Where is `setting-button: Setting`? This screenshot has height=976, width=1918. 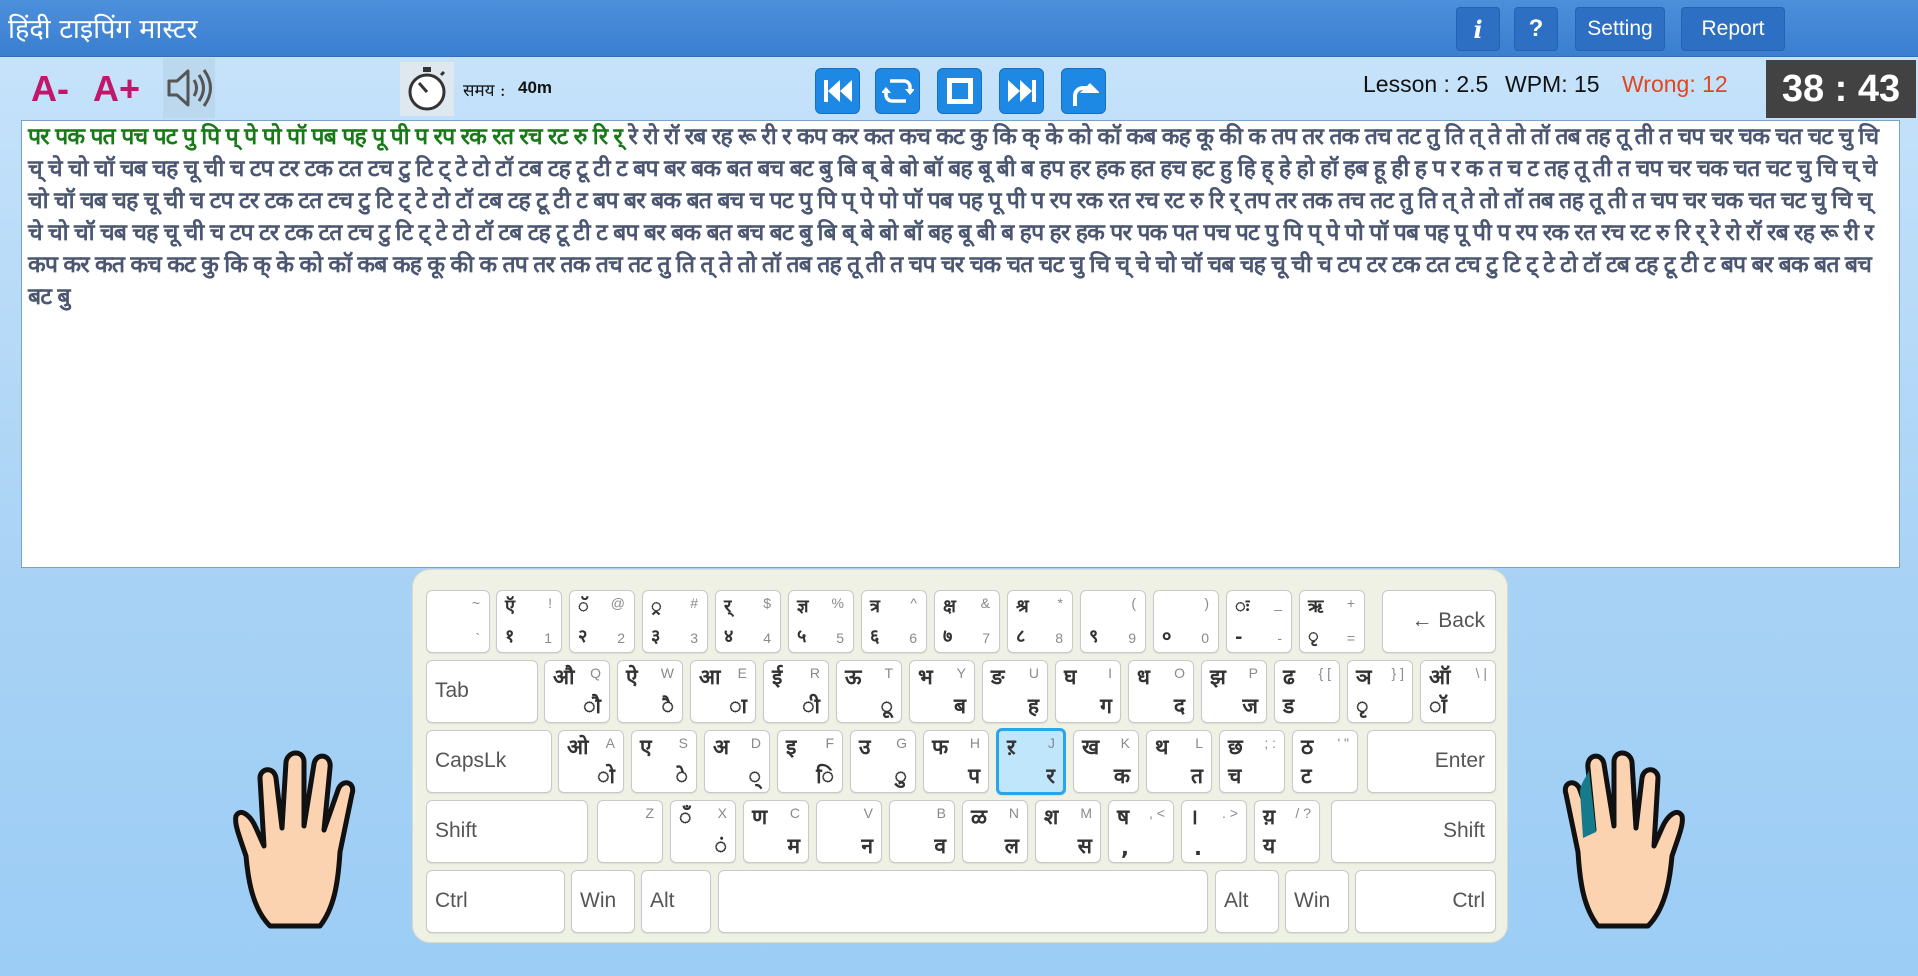 setting-button: Setting is located at coordinates (1620, 29).